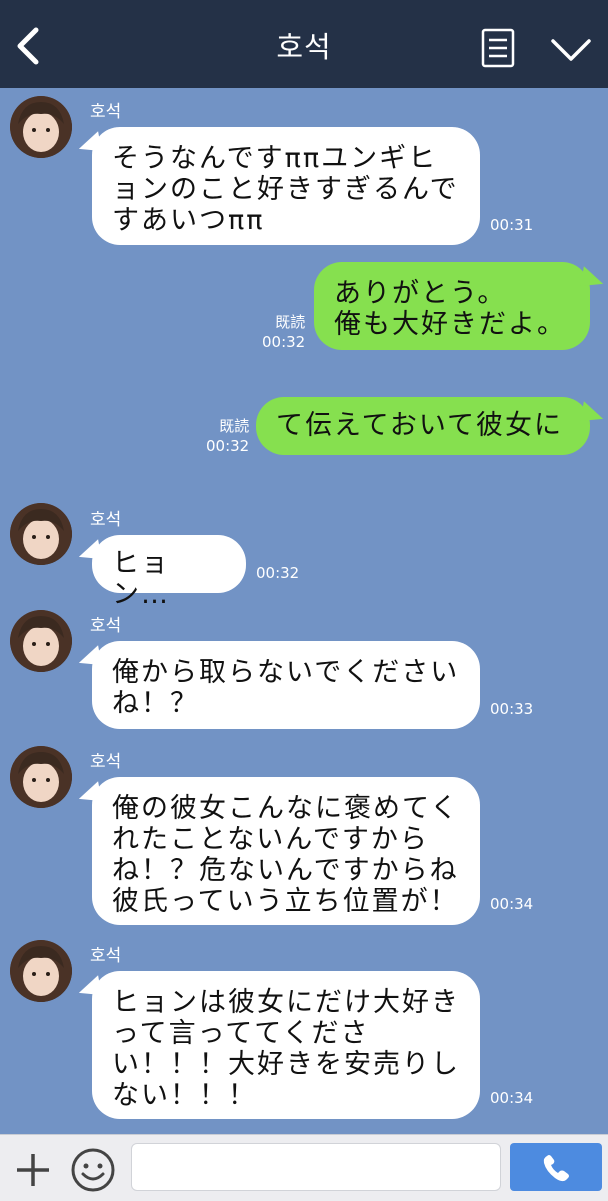 The width and height of the screenshot is (608, 1201). What do you see at coordinates (512, 709) in the screenshot?
I see `message-time: 00:33` at bounding box center [512, 709].